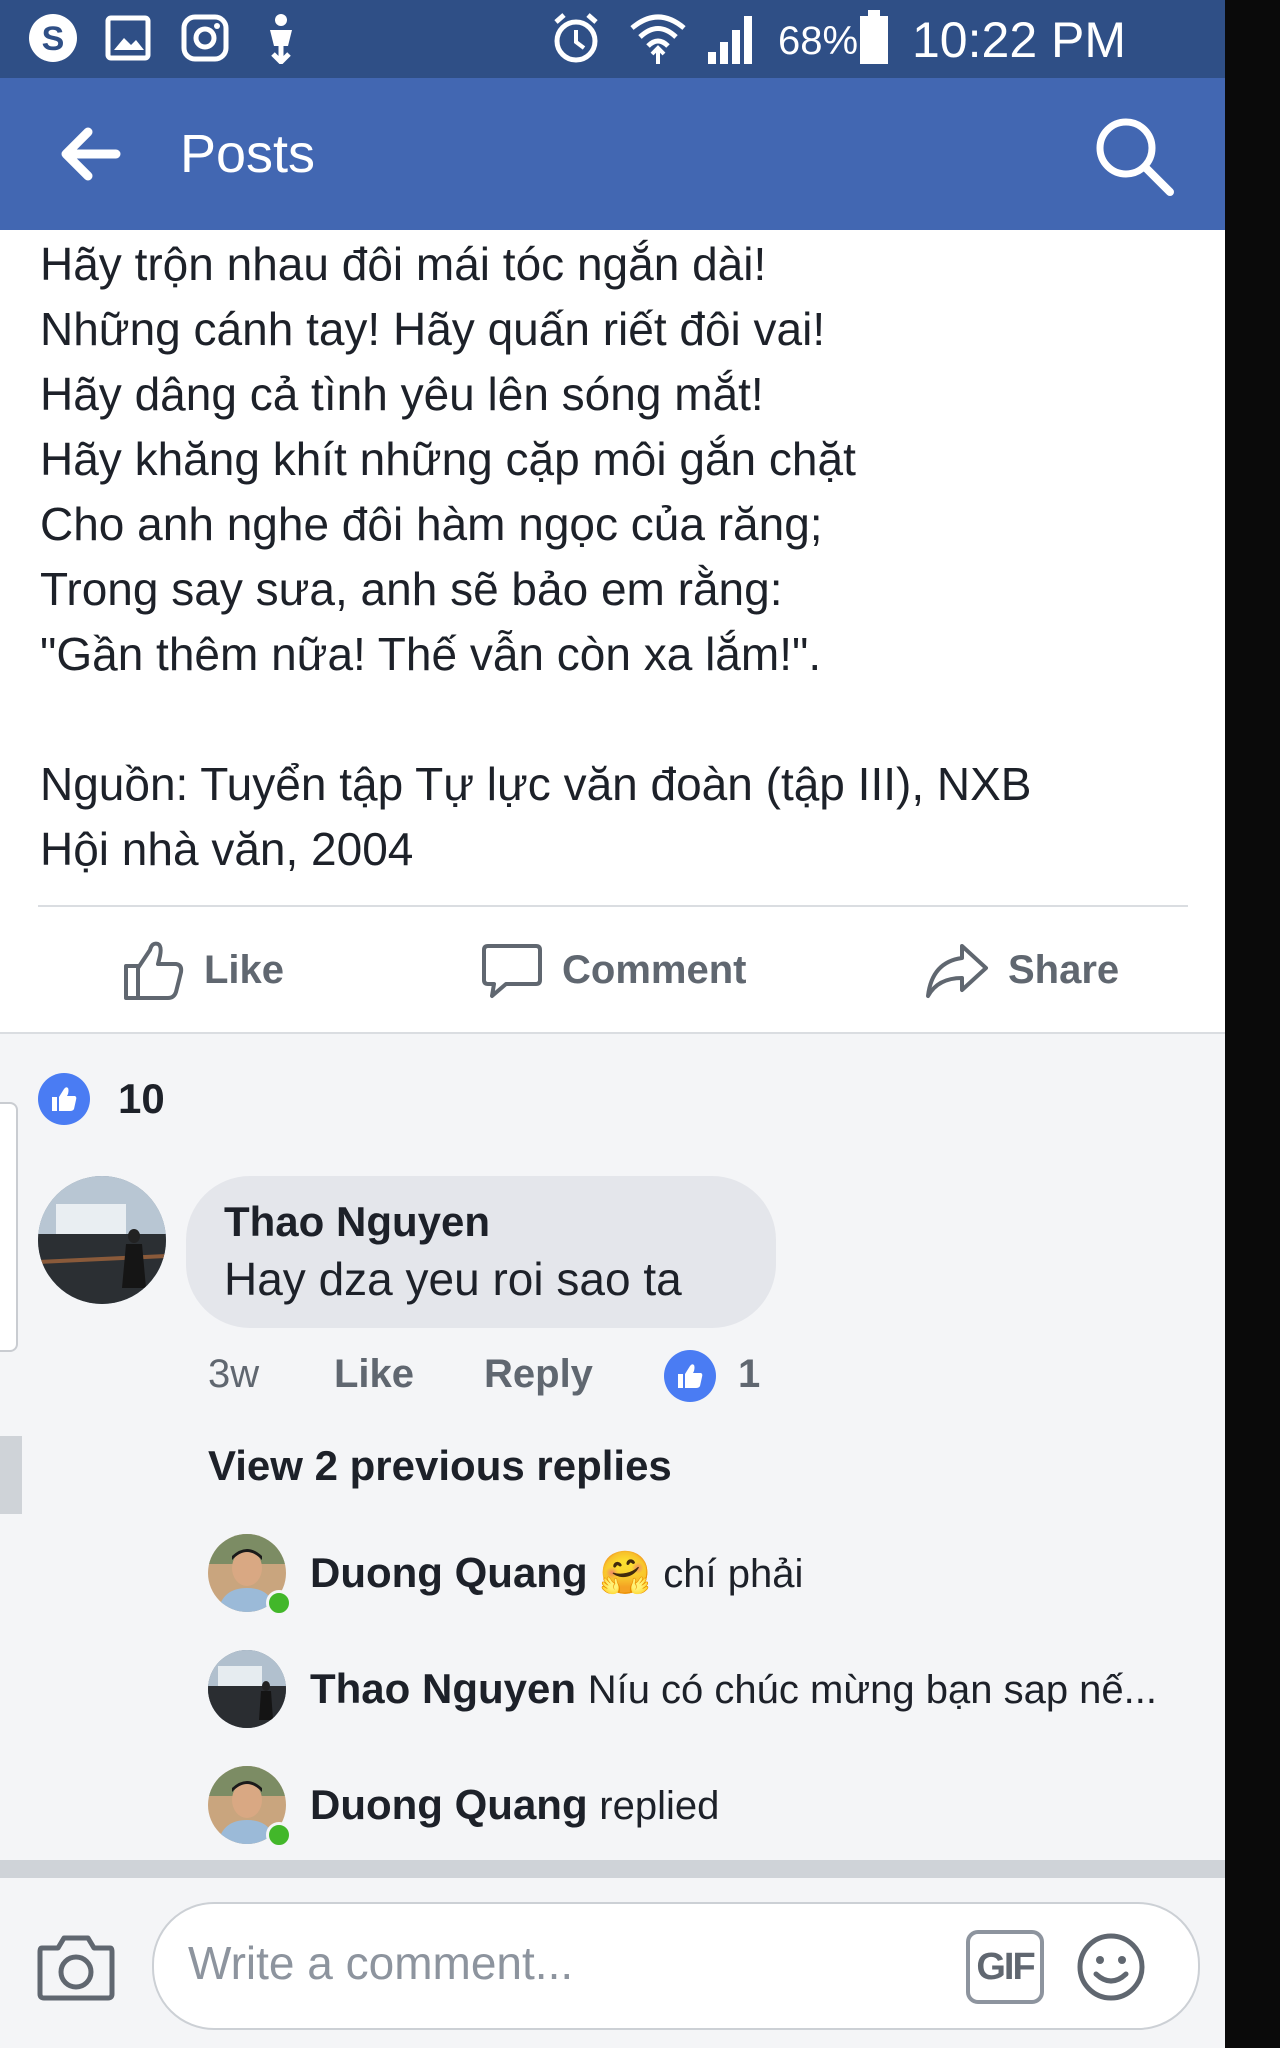 This screenshot has width=1280, height=2048. What do you see at coordinates (481, 1252) in the screenshot?
I see `comment-bubble: Thao Nguyen Hay dza yeu roi sao ta` at bounding box center [481, 1252].